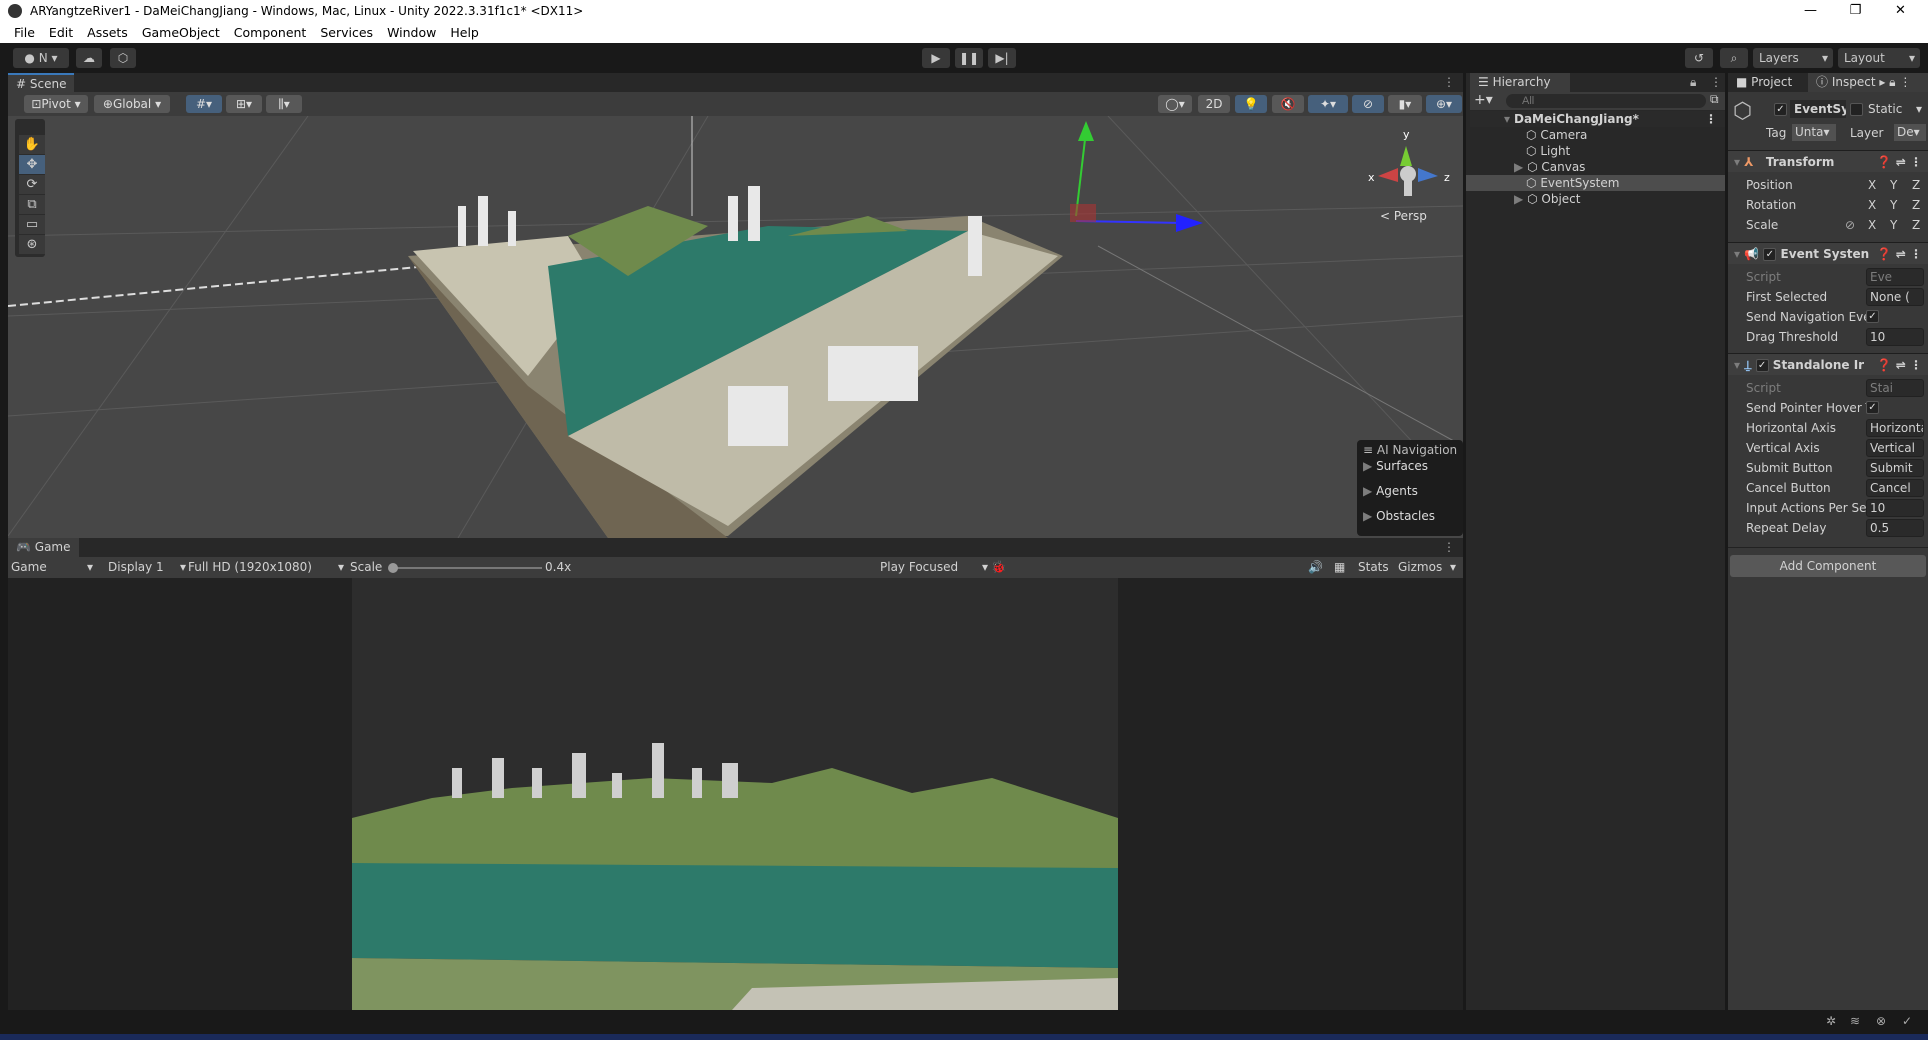  I want to click on rect-tool: ▭, so click(32, 224).